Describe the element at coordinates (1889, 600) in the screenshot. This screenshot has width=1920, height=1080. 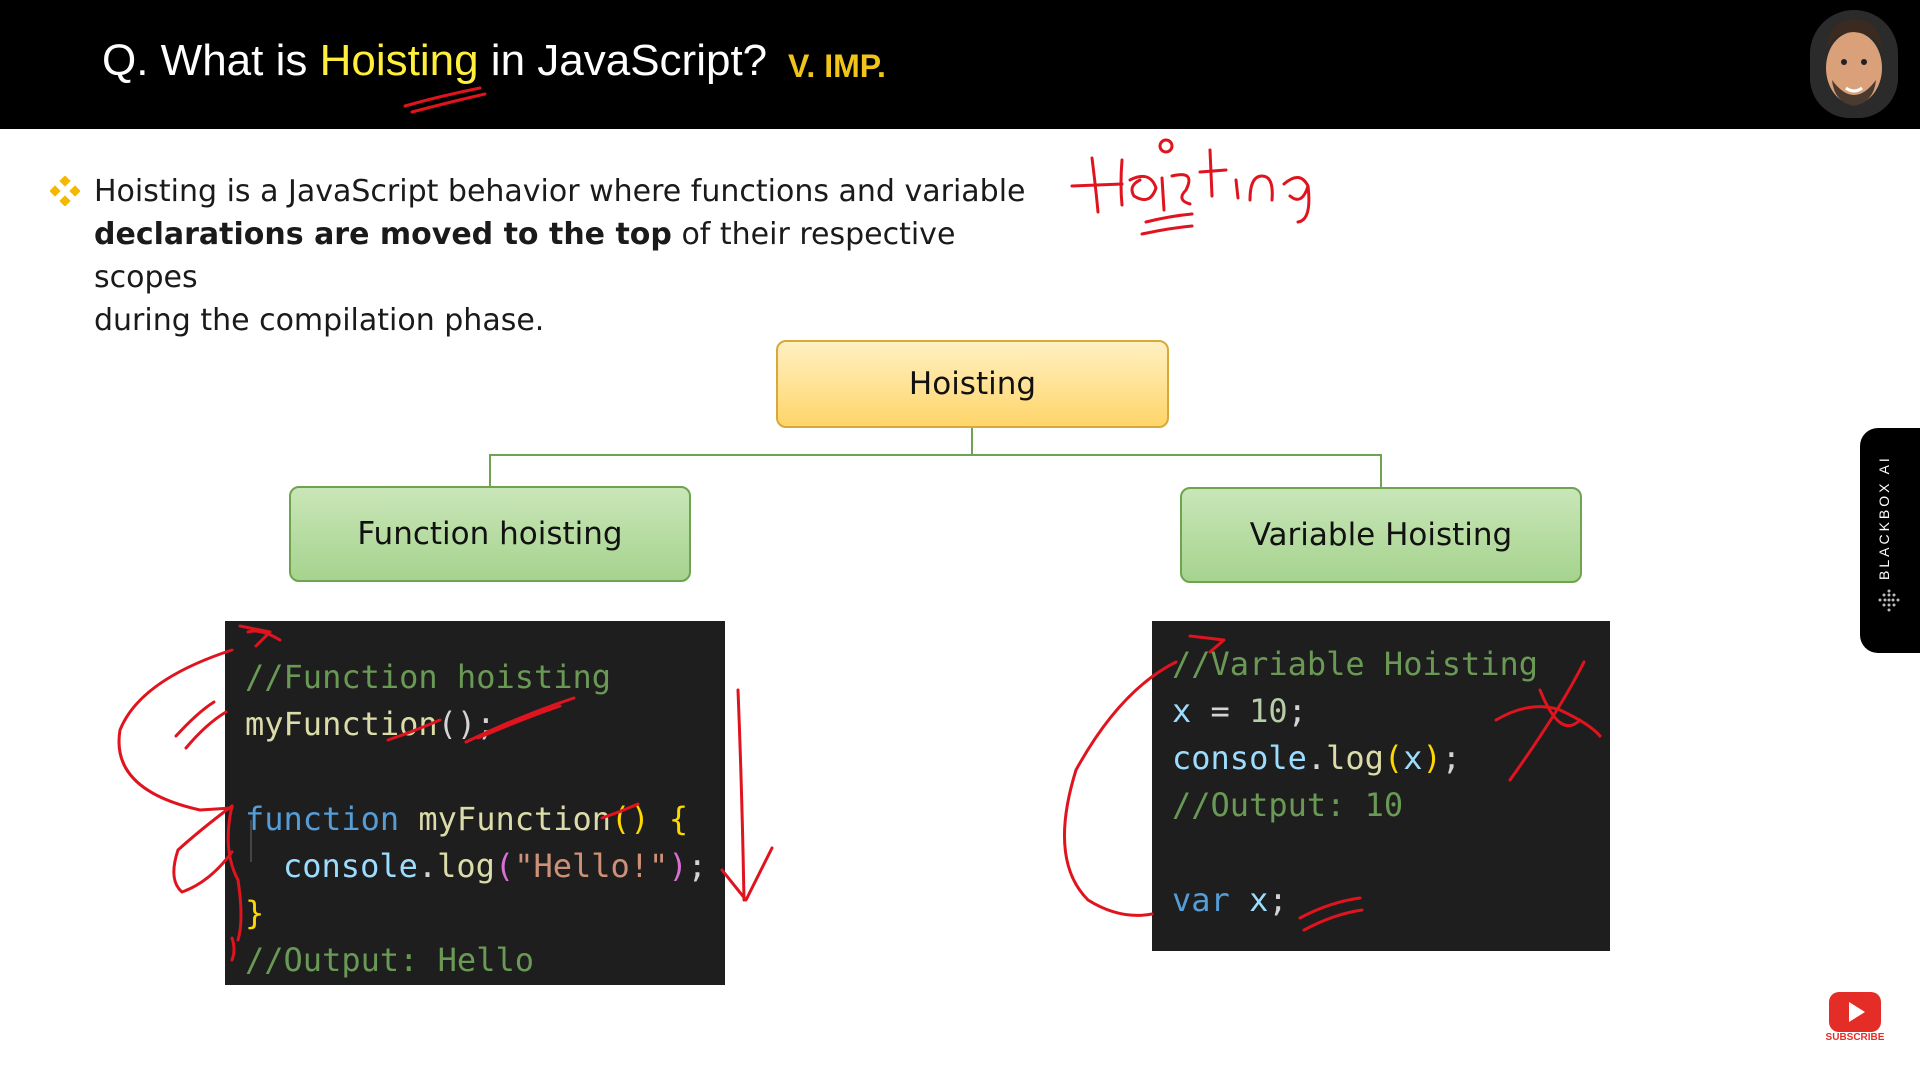
I see `blackbox-logo-icon` at that location.